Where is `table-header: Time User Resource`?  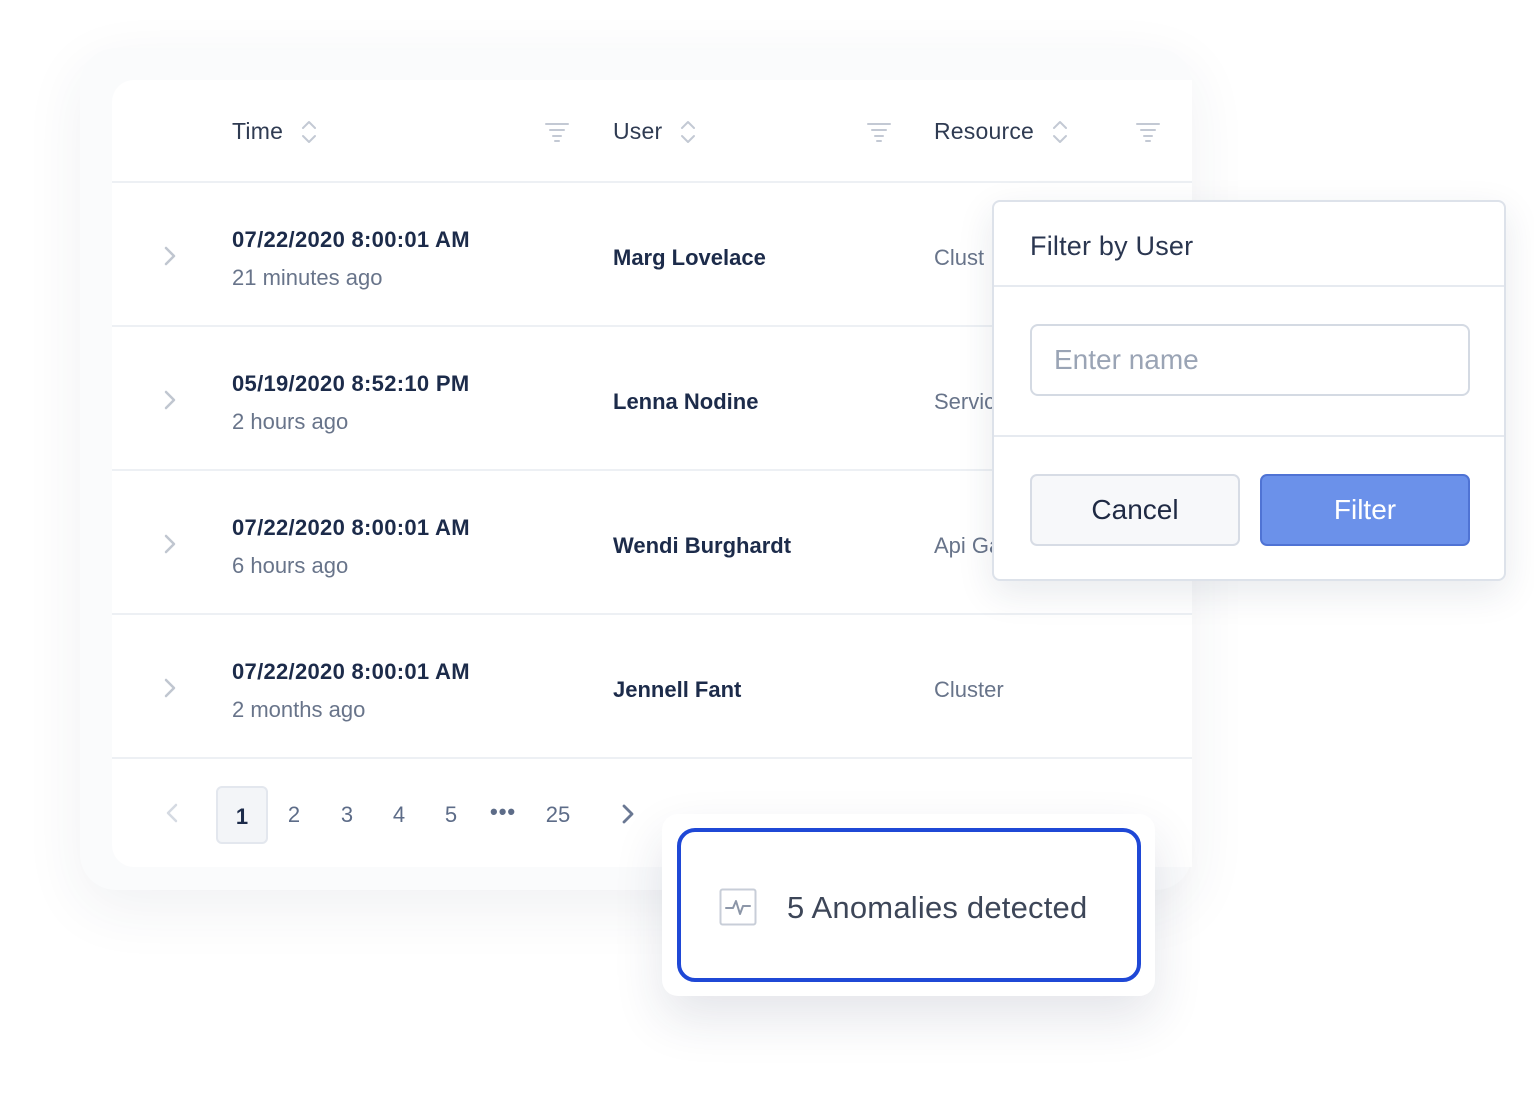 table-header: Time User Resource is located at coordinates (652, 131).